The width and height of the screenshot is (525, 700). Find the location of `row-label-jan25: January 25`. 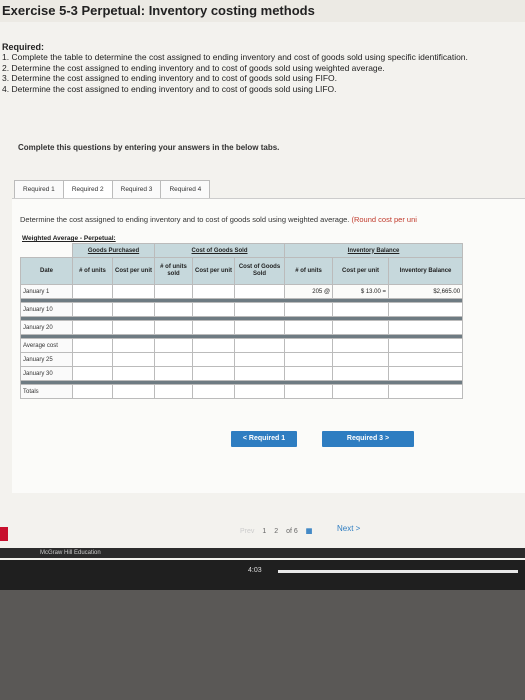

row-label-jan25: January 25 is located at coordinates (46, 359).